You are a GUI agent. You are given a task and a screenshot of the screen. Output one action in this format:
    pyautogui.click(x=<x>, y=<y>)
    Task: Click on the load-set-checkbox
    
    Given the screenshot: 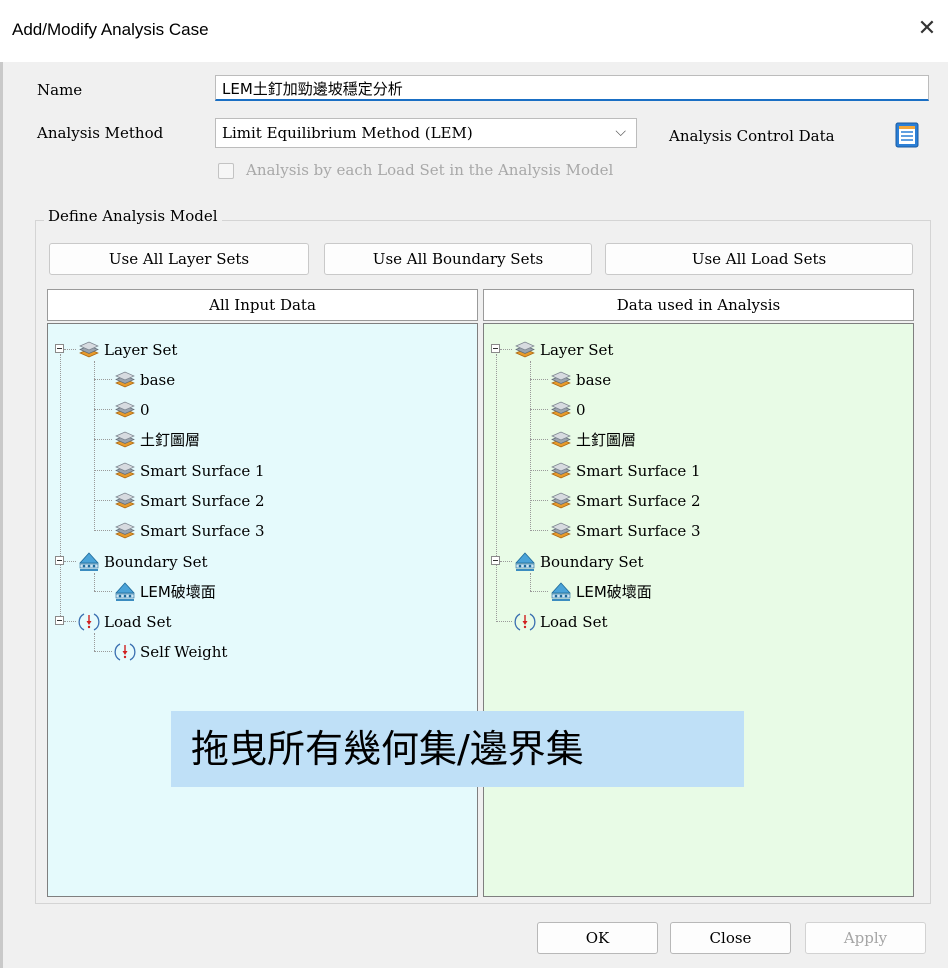 What is the action you would take?
    pyautogui.click(x=226, y=171)
    